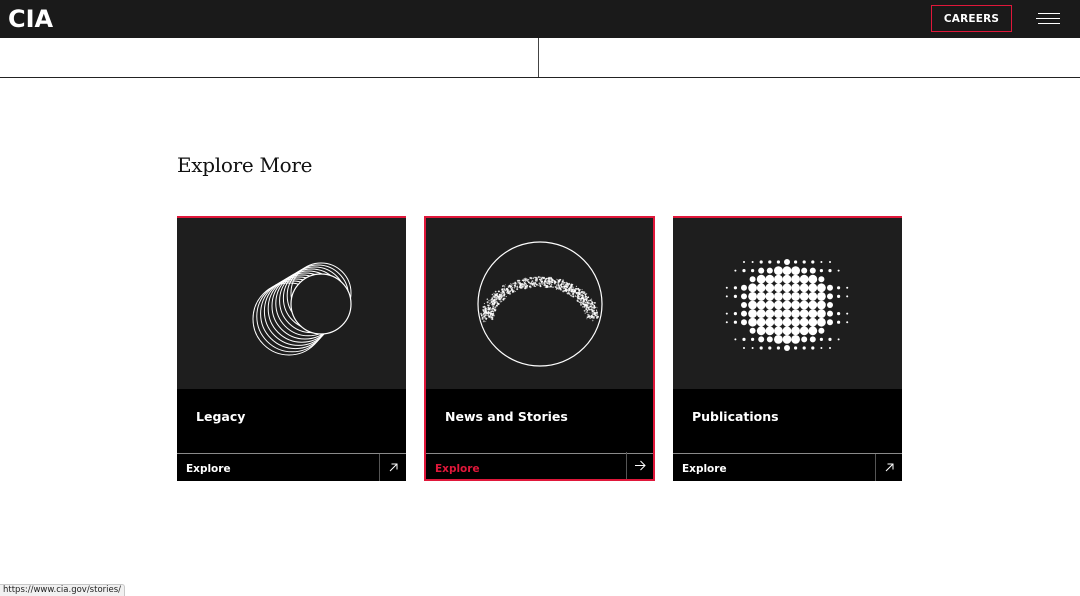 Image resolution: width=1080 pixels, height=596 pixels. Describe the element at coordinates (539, 303) in the screenshot. I see `eclipse-crescent-graphic` at that location.